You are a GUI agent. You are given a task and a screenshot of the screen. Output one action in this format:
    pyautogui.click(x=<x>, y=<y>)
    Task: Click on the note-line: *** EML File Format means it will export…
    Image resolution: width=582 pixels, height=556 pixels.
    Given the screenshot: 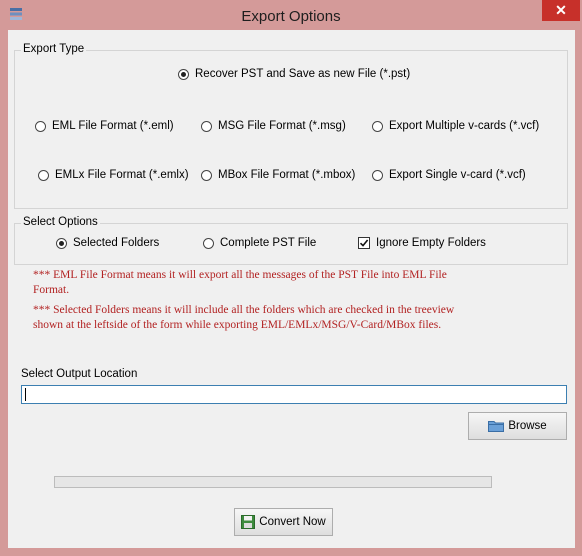 What is the action you would take?
    pyautogui.click(x=240, y=275)
    